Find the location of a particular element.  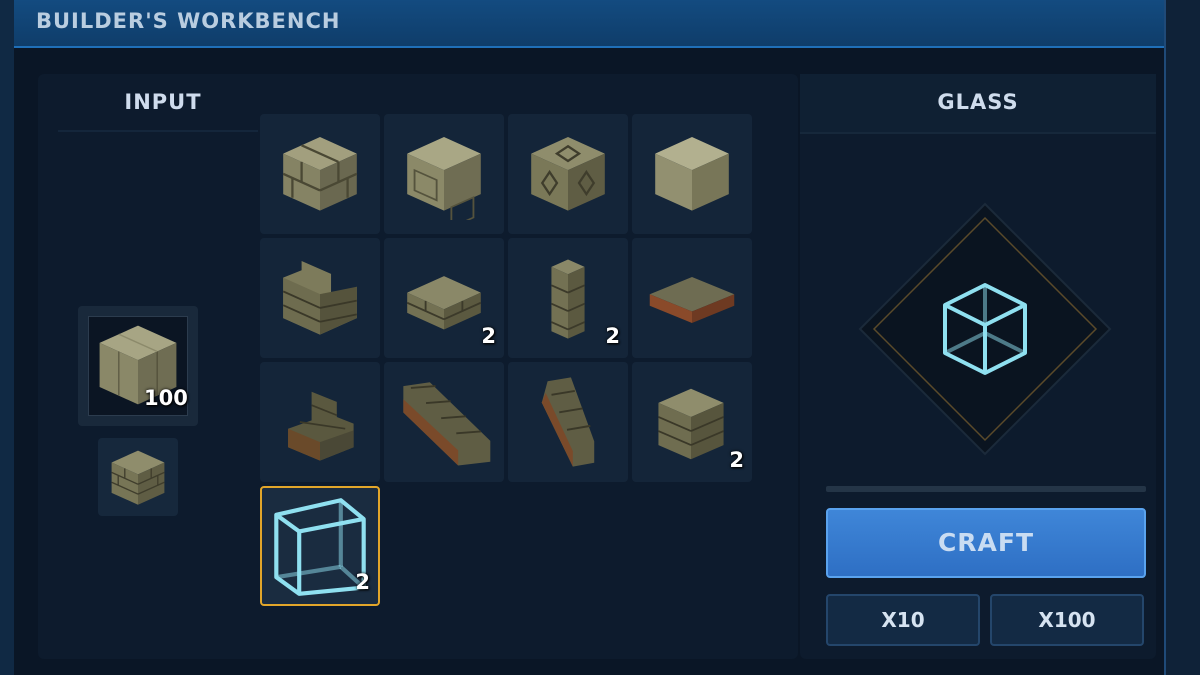

result-preview is located at coordinates (985, 329).